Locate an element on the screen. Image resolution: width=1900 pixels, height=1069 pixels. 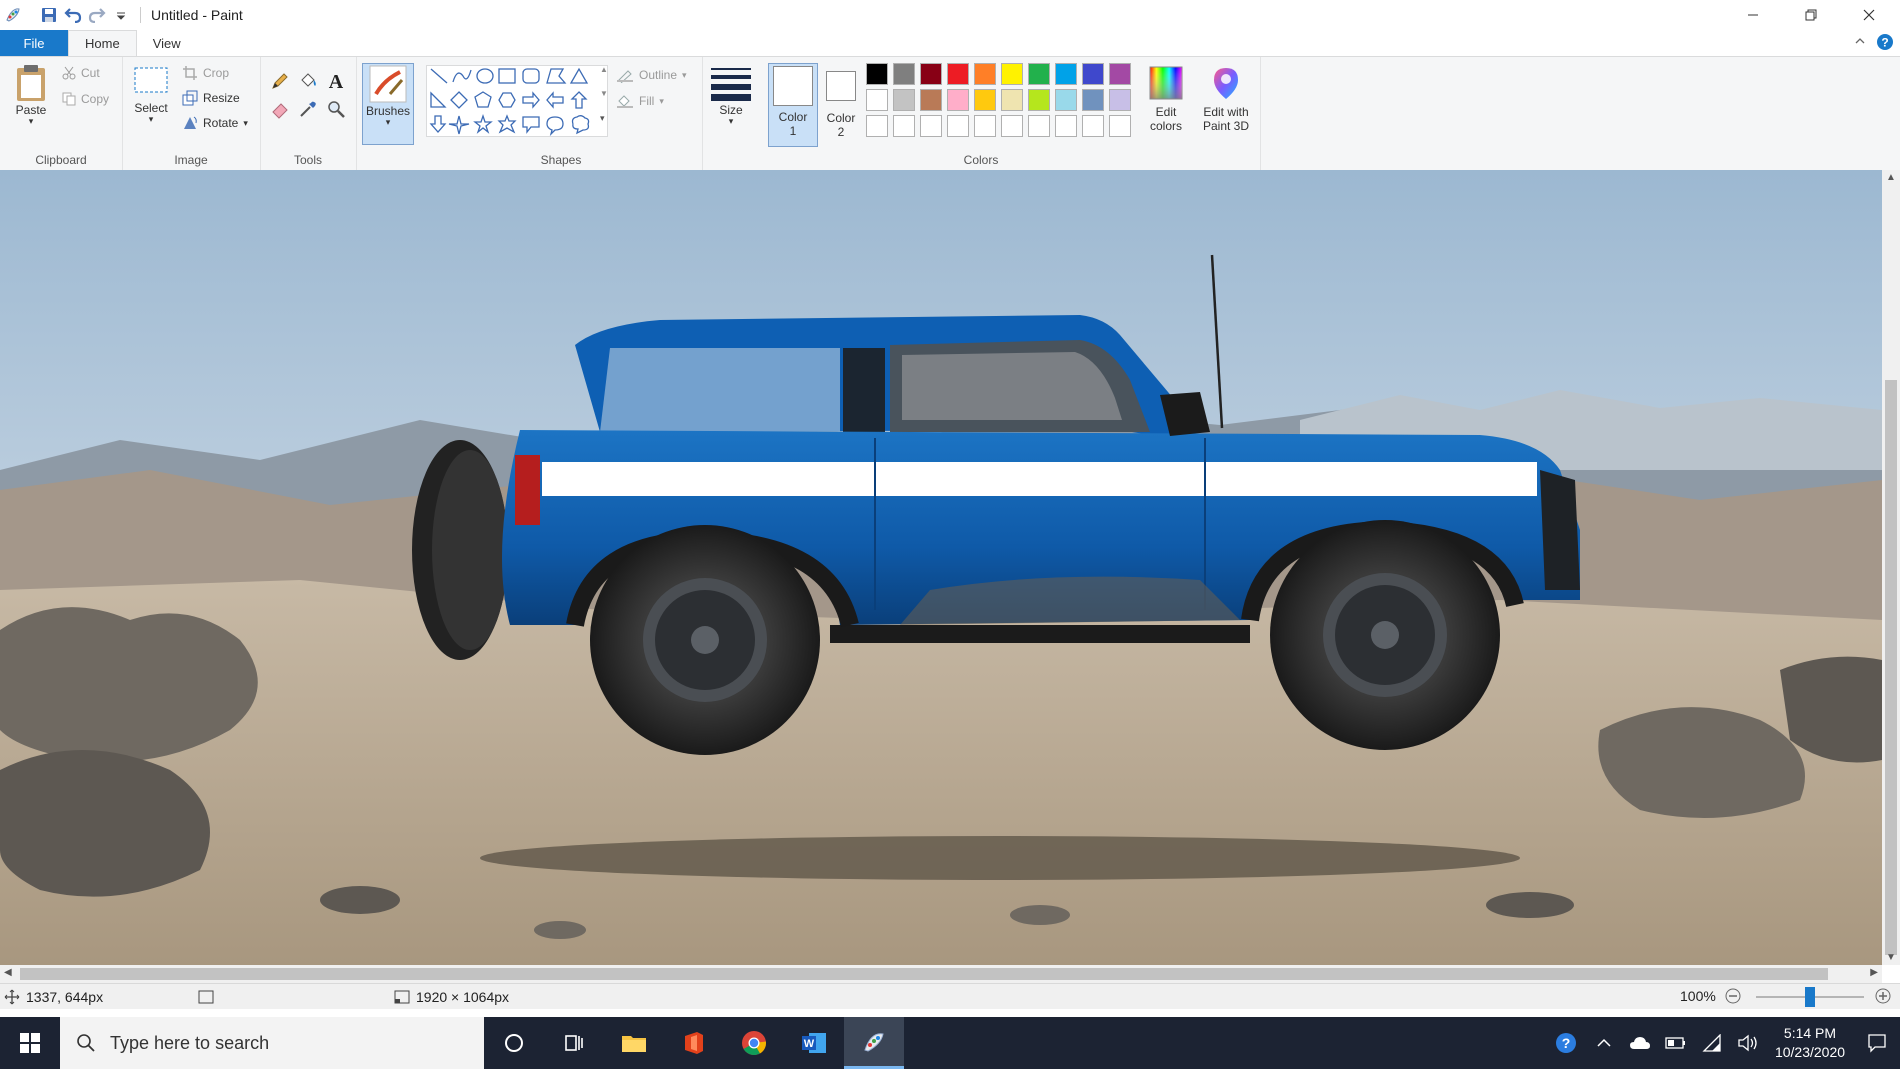
customize-quick-access-icon is located at coordinates (121, 15).